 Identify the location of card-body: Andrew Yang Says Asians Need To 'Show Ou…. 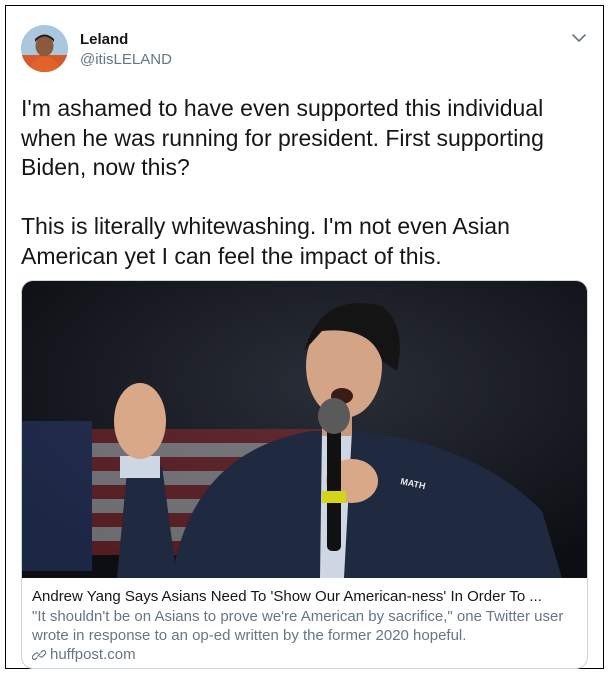
(306, 626).